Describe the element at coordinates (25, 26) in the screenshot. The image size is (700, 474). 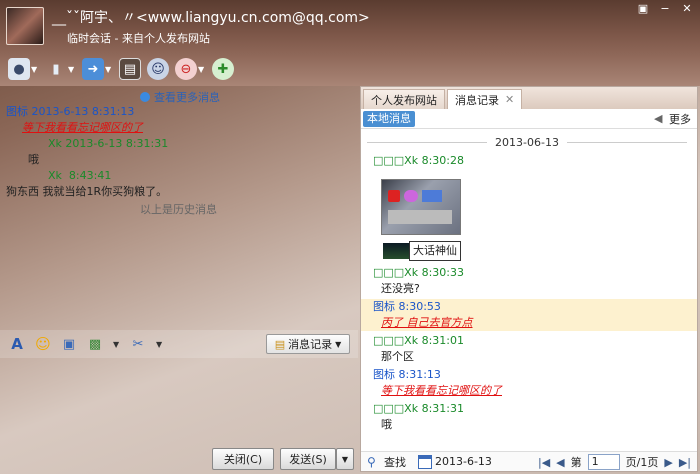
I see `avatar` at that location.